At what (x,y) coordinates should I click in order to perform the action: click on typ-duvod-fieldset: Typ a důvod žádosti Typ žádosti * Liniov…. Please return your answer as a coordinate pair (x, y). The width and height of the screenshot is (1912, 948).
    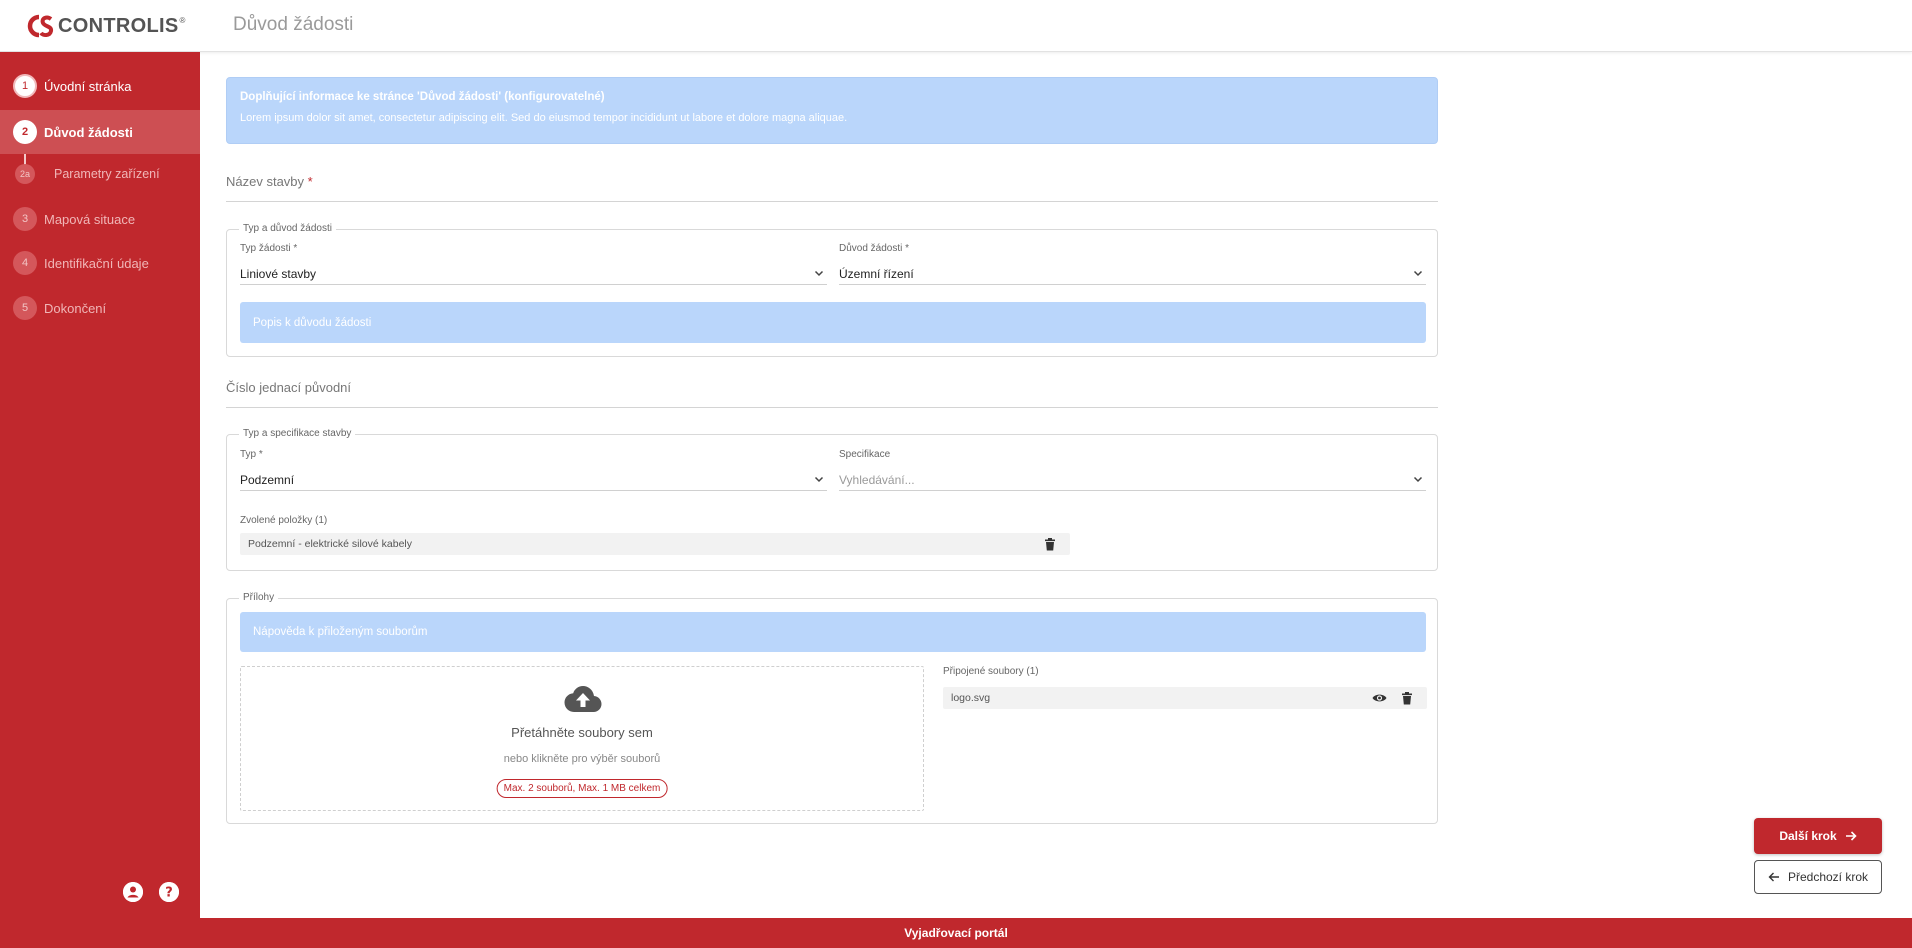
    Looking at the image, I should click on (832, 290).